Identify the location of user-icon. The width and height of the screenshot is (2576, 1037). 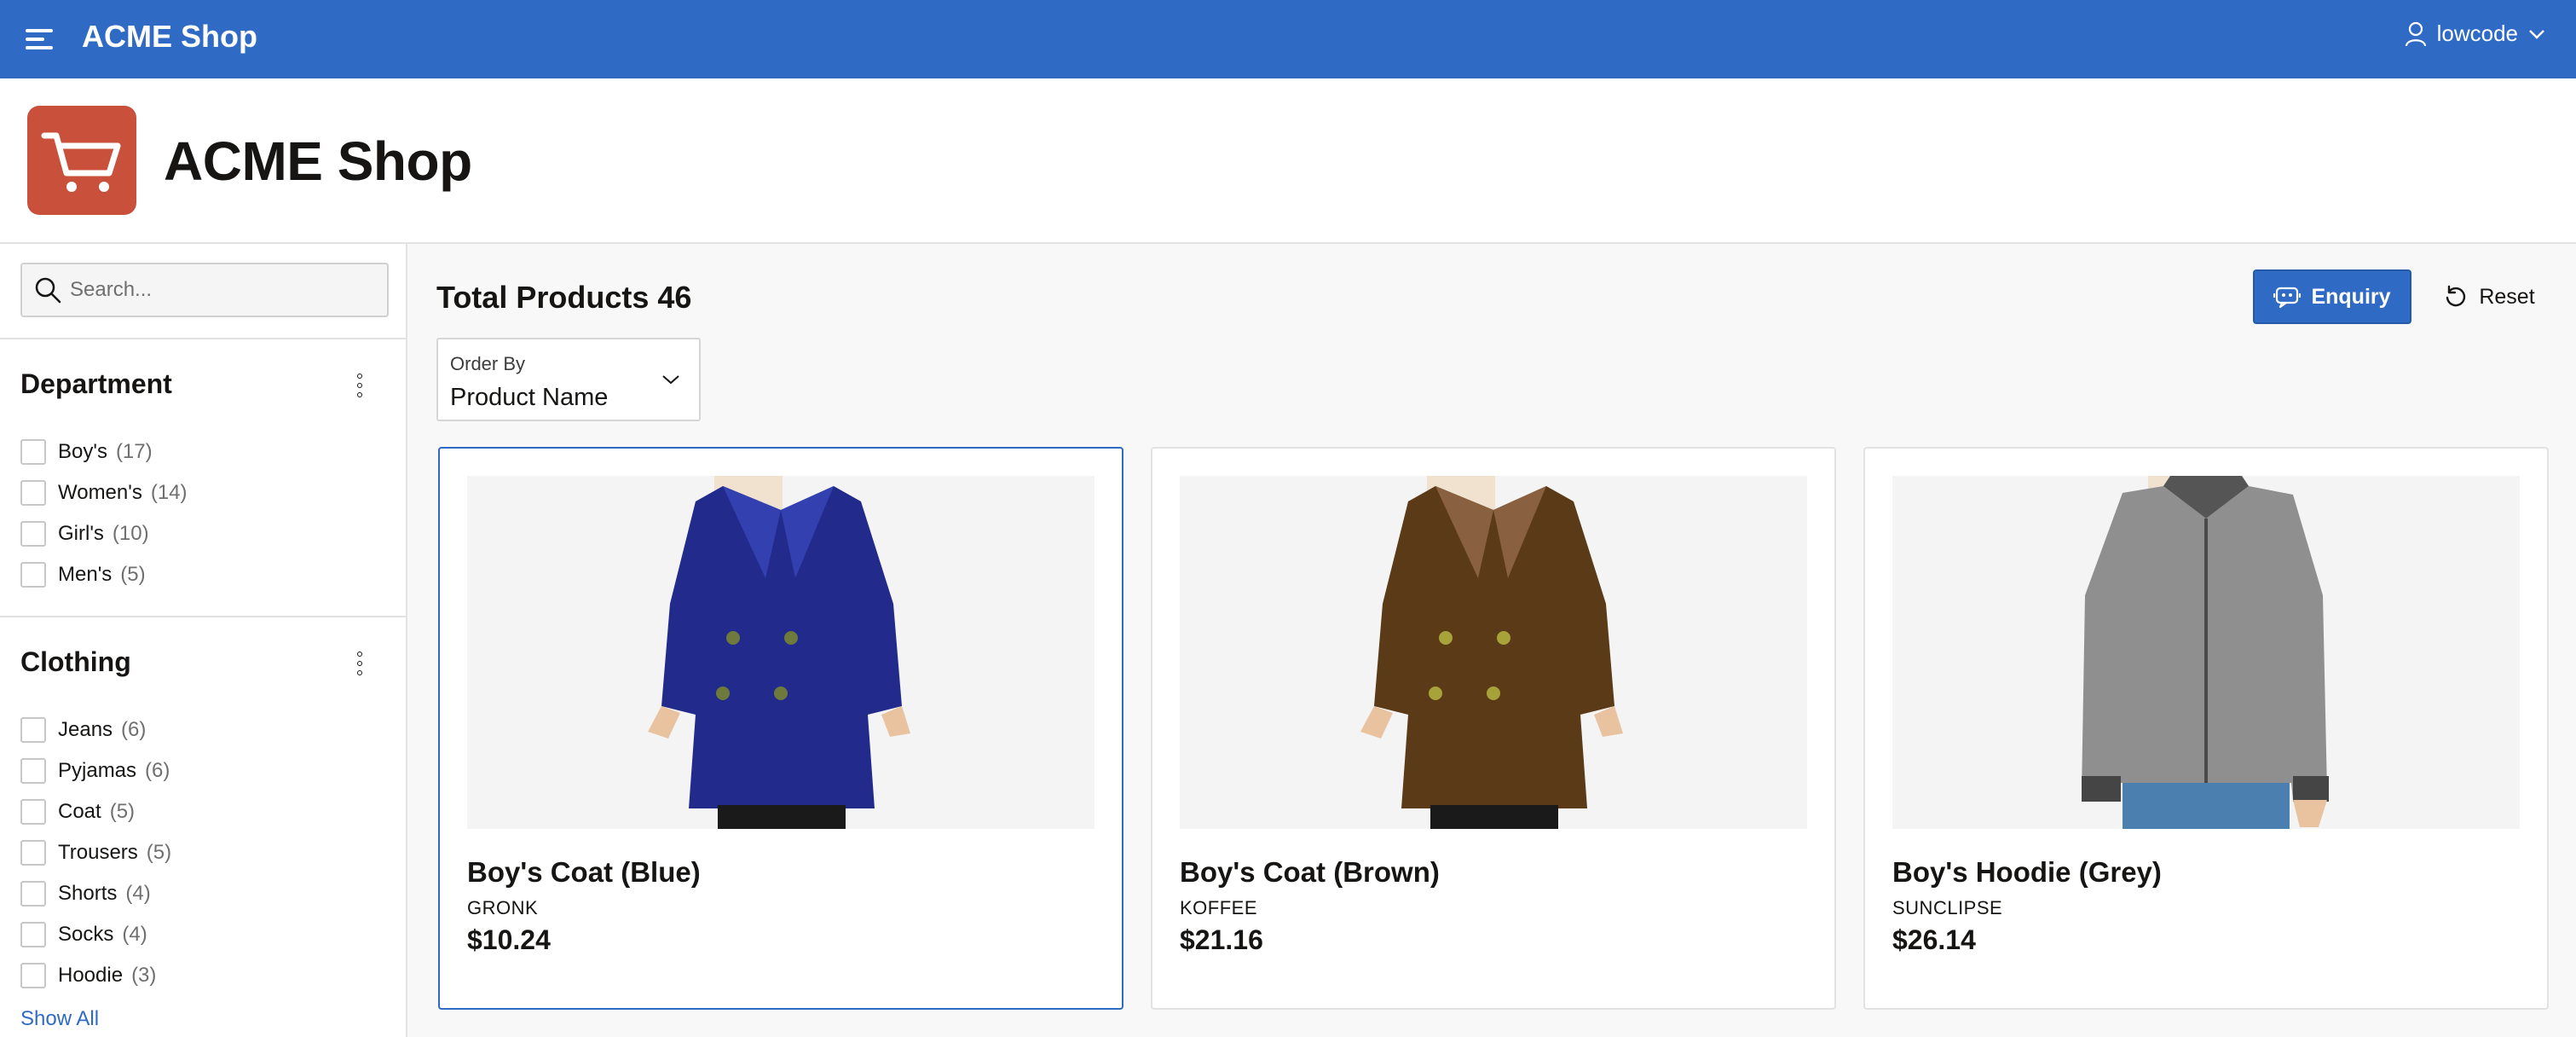
(2415, 34).